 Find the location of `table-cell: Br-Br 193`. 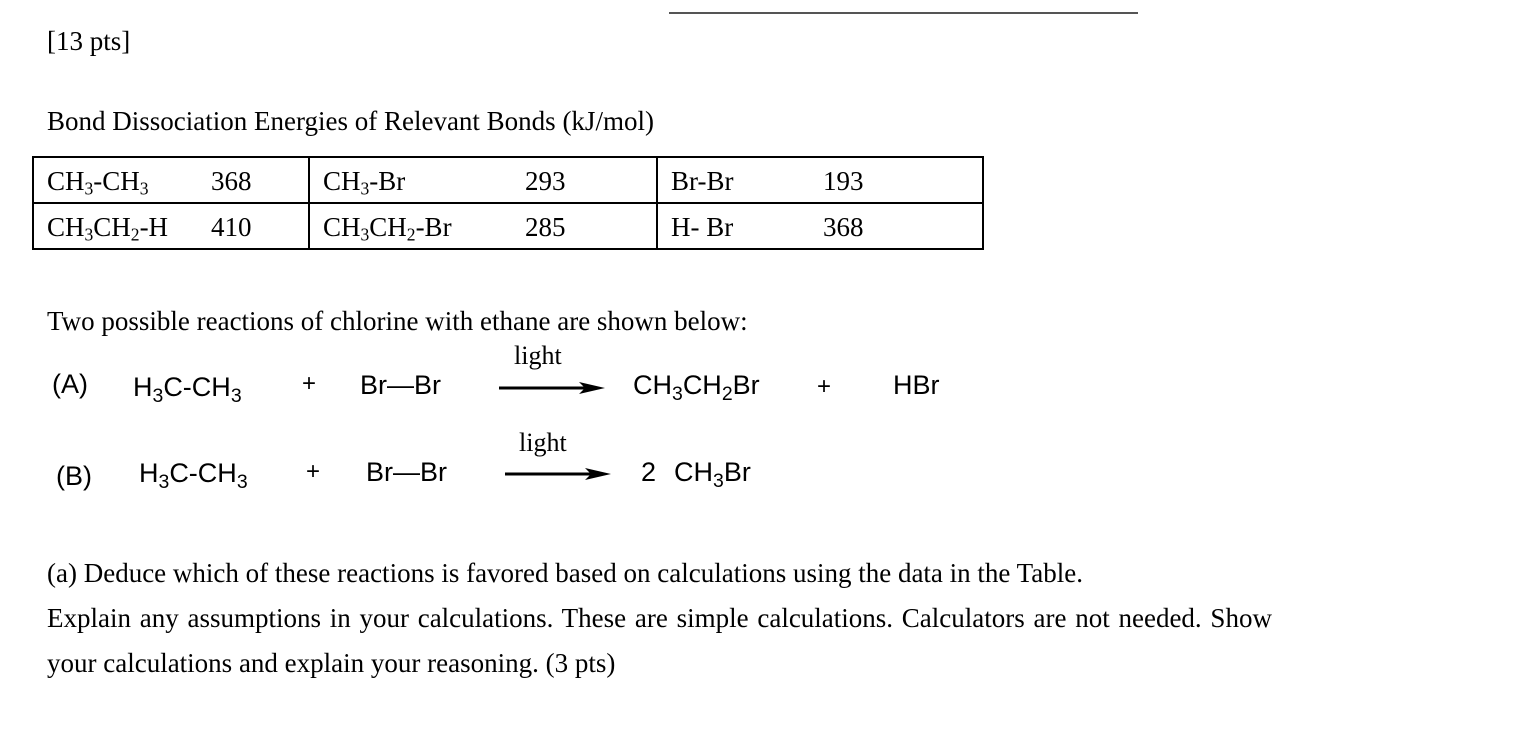

table-cell: Br-Br 193 is located at coordinates (820, 180).